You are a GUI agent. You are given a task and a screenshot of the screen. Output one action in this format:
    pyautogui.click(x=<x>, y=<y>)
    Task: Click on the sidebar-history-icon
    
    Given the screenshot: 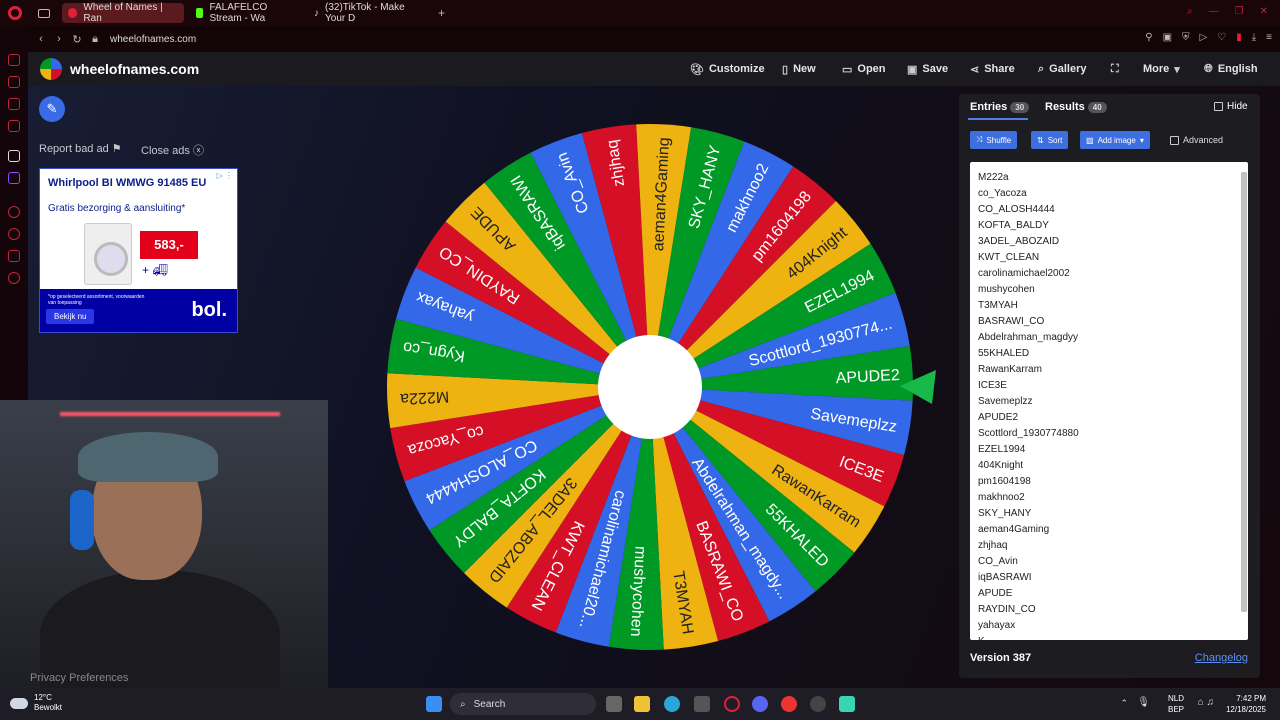 What is the action you would take?
    pyautogui.click(x=14, y=60)
    